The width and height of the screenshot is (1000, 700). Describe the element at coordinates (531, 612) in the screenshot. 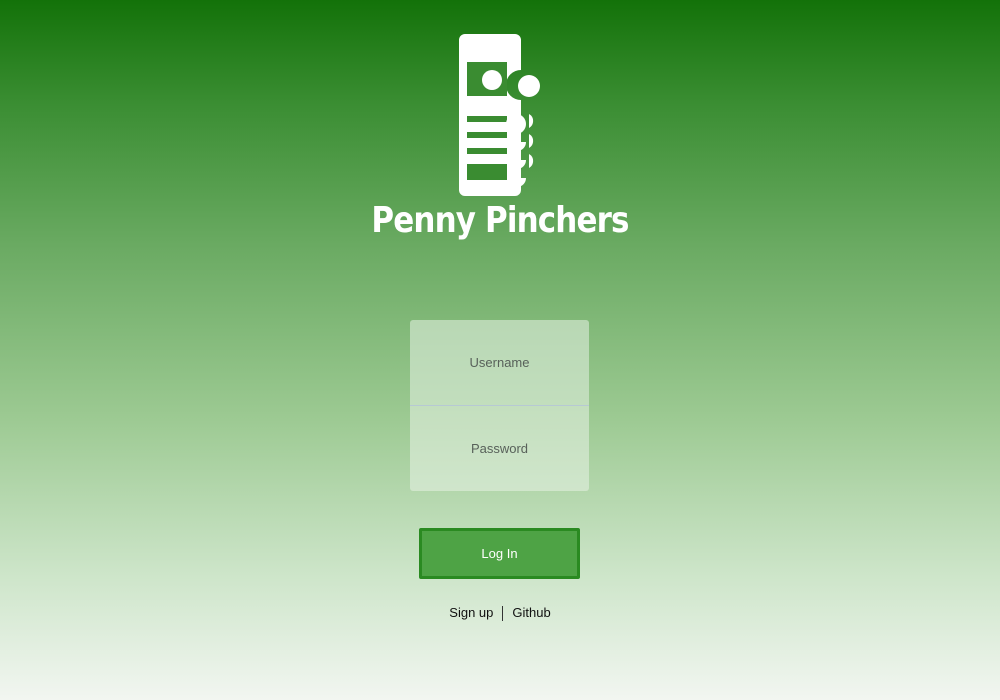

I see `github-link: Github` at that location.